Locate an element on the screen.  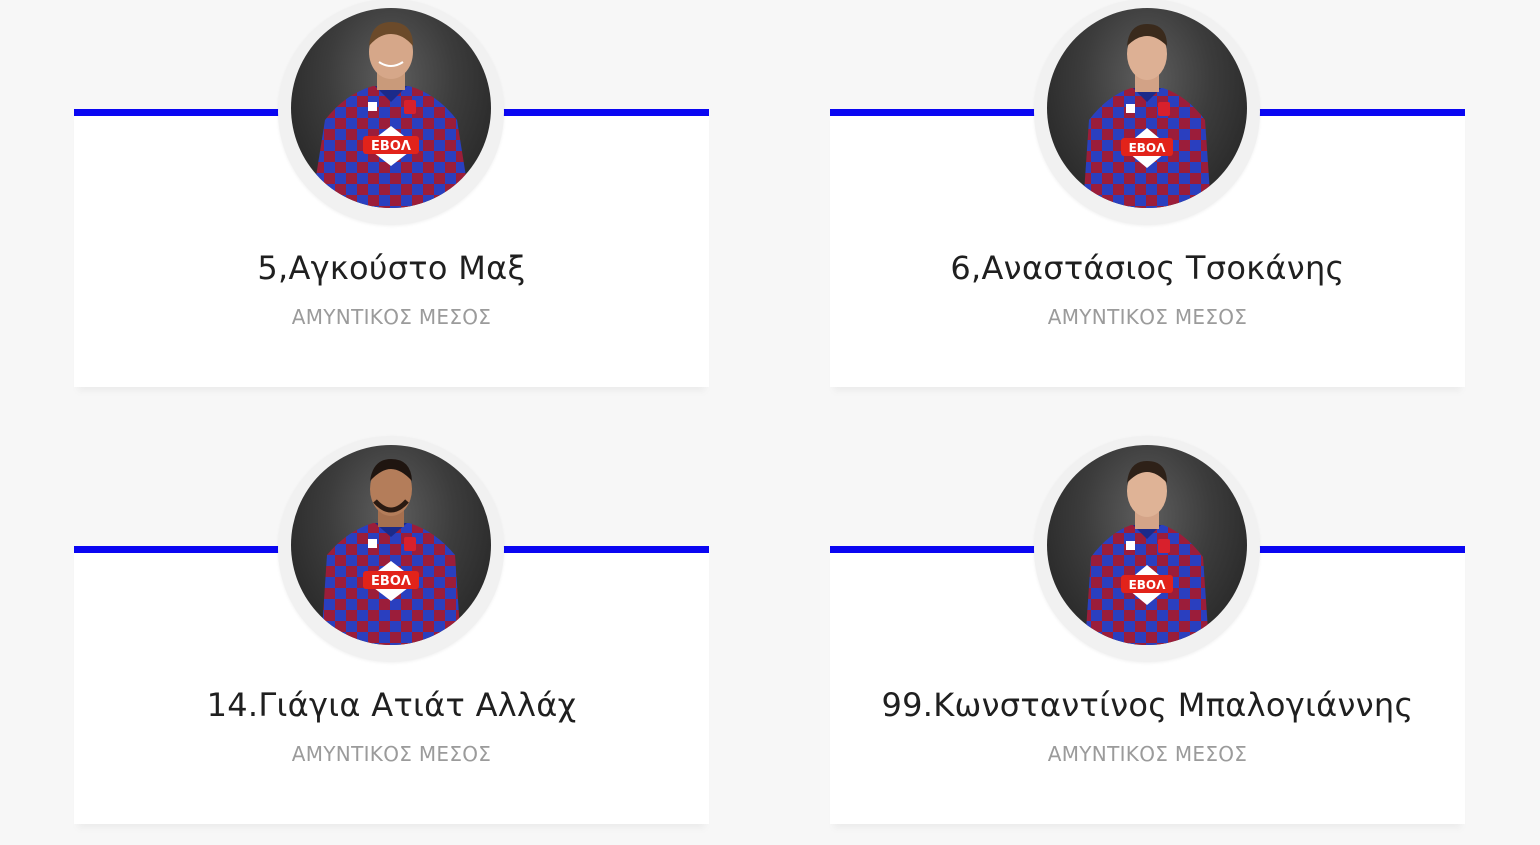
player-name: 99.Κωνσταντίνος Μπαλογιάννης is located at coordinates (1147, 705).